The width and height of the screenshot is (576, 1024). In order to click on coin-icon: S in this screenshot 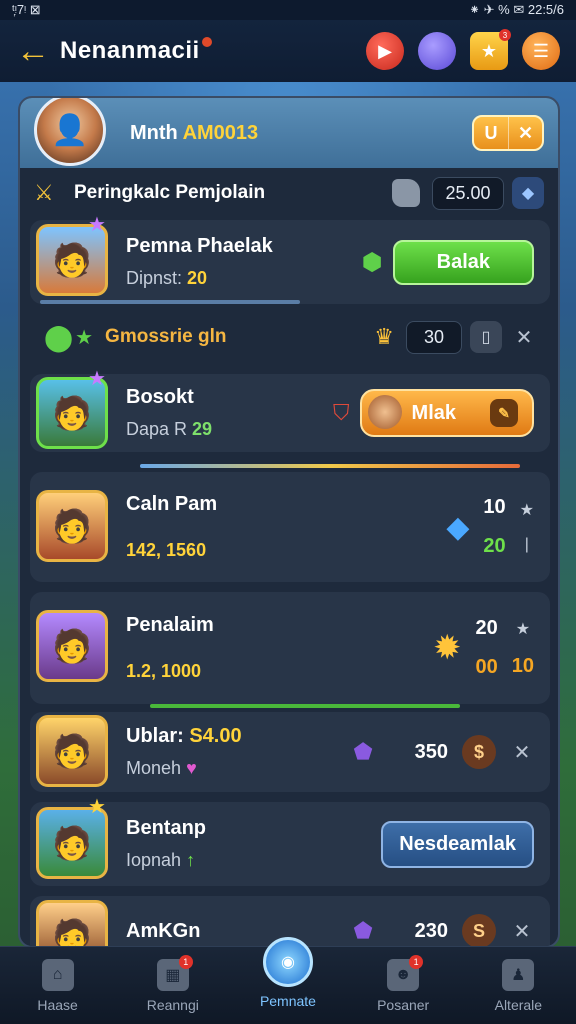, I will do `click(479, 930)`.